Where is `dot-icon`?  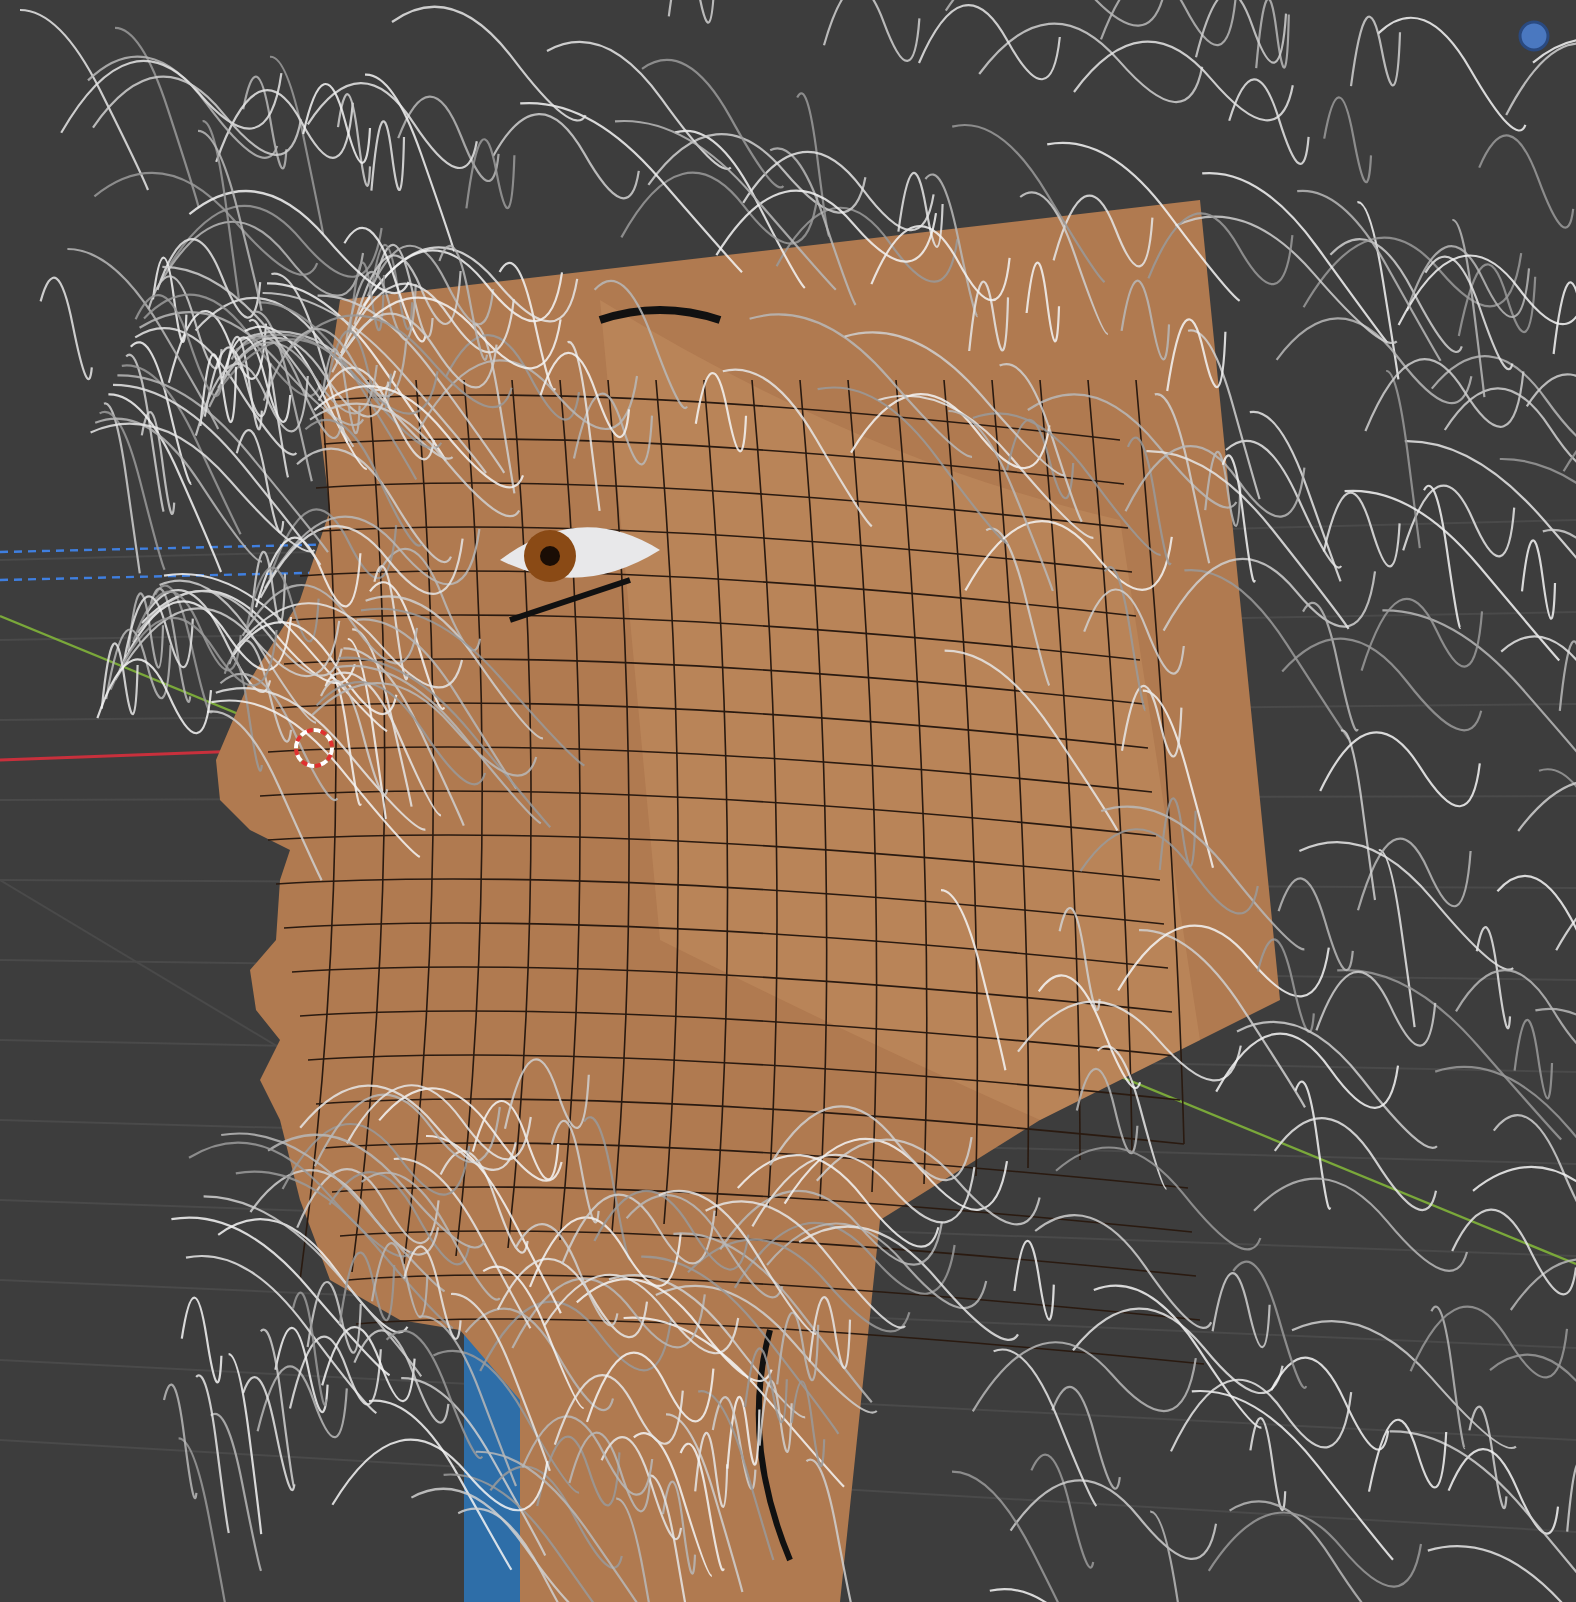
dot-icon is located at coordinates (1534, 36).